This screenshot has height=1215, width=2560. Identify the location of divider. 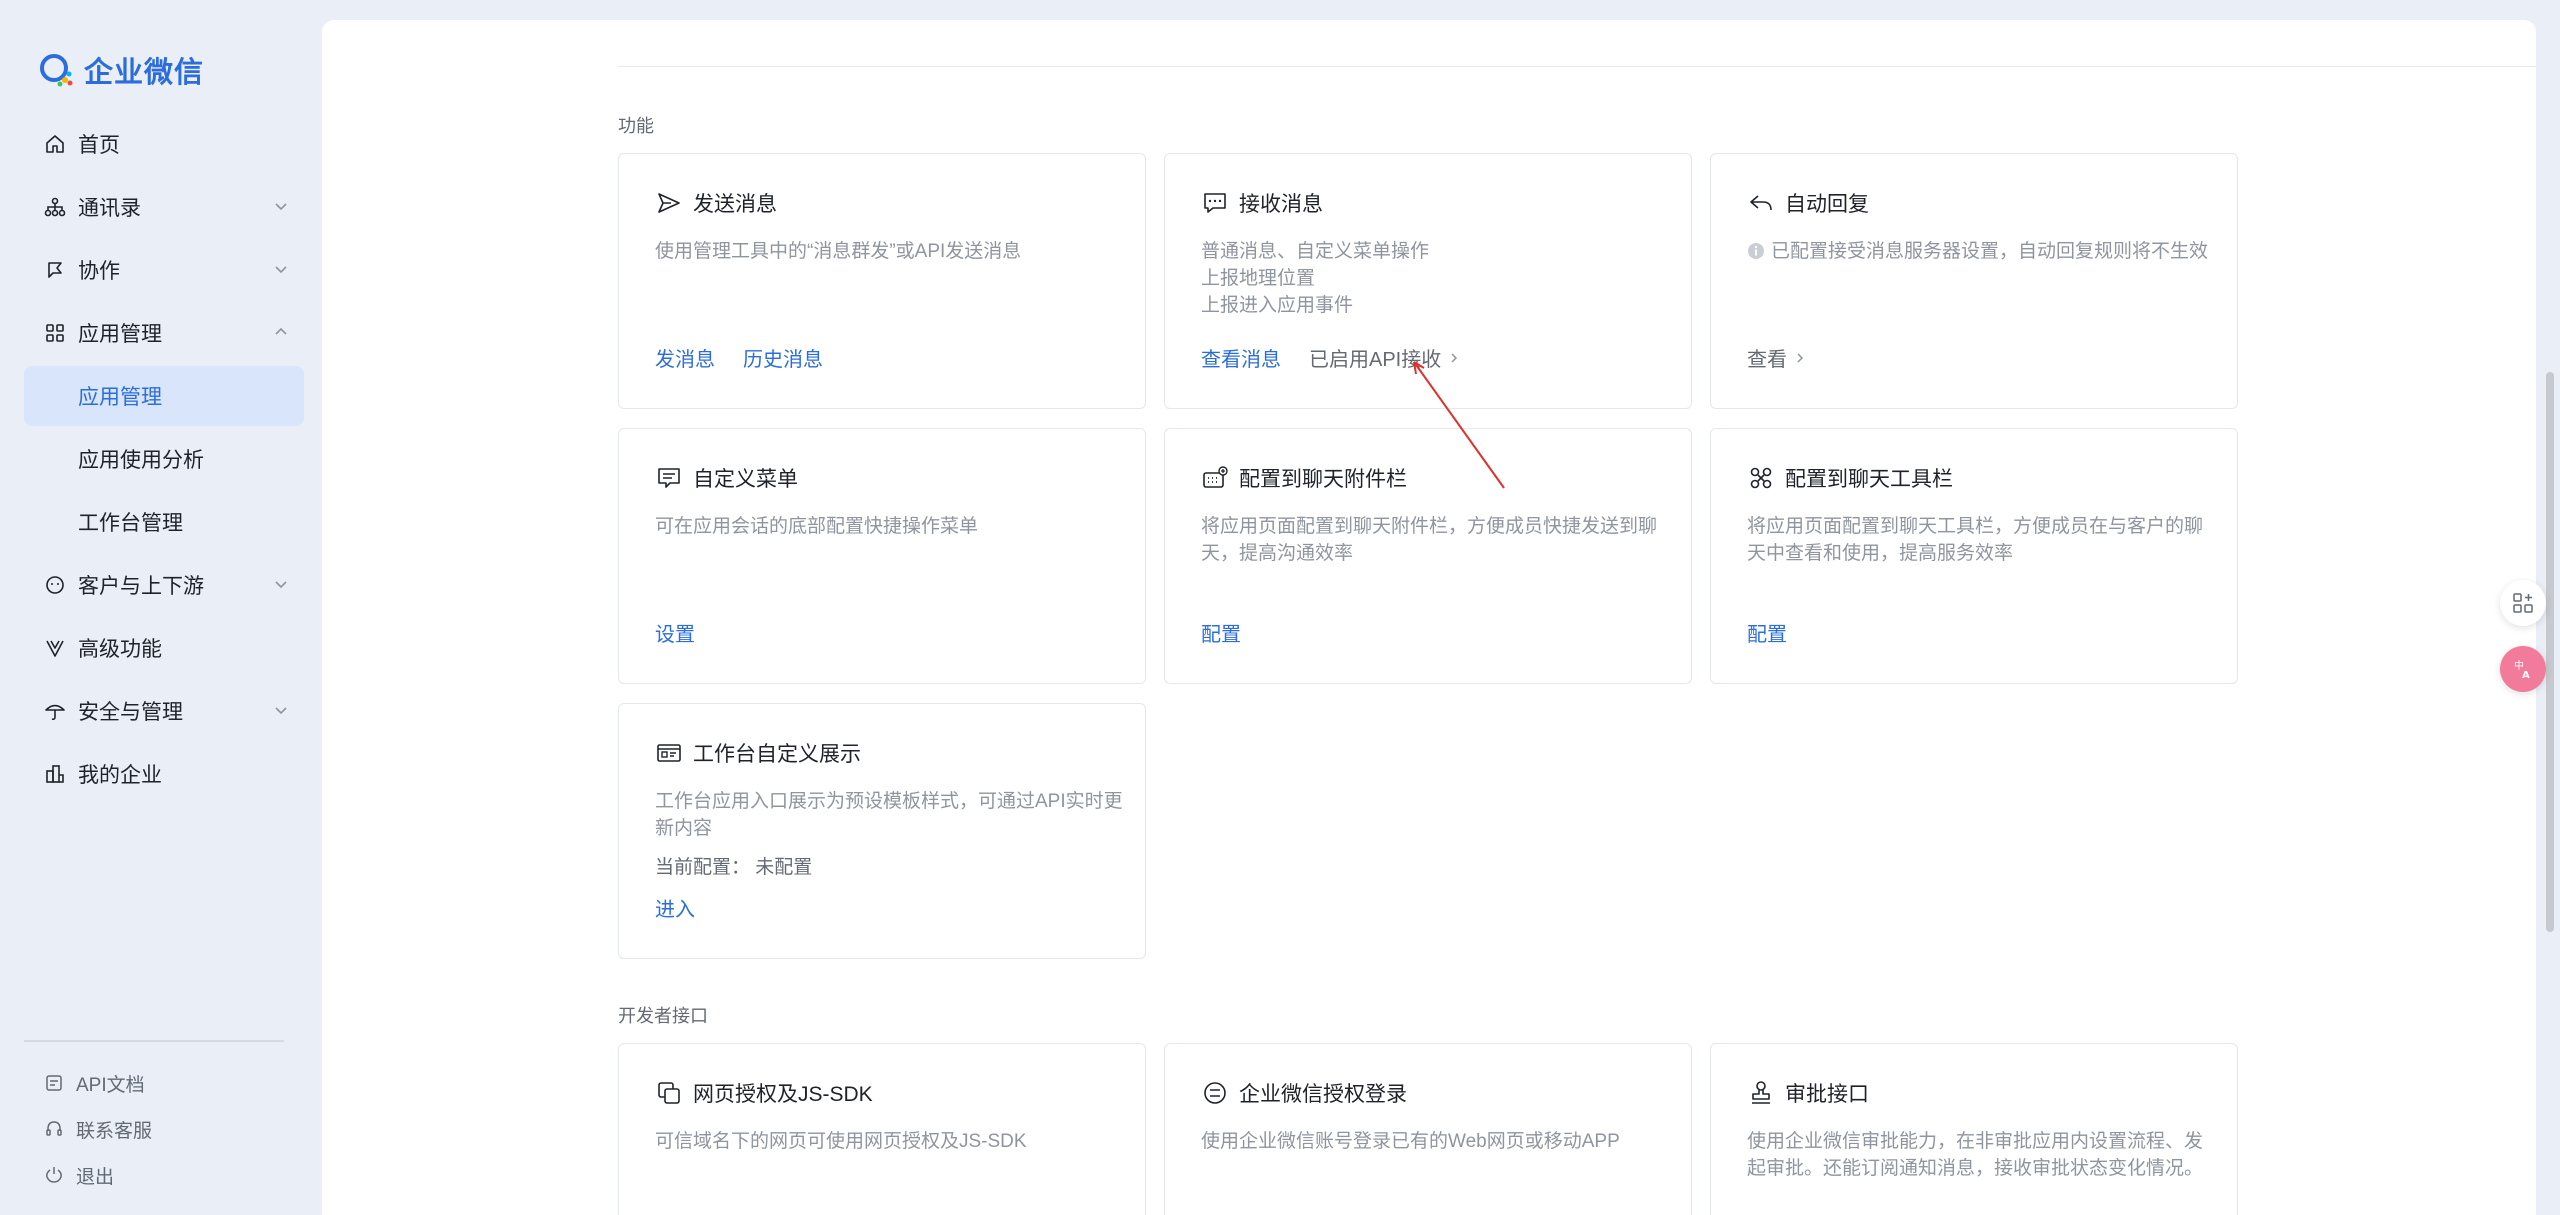
(1577, 66).